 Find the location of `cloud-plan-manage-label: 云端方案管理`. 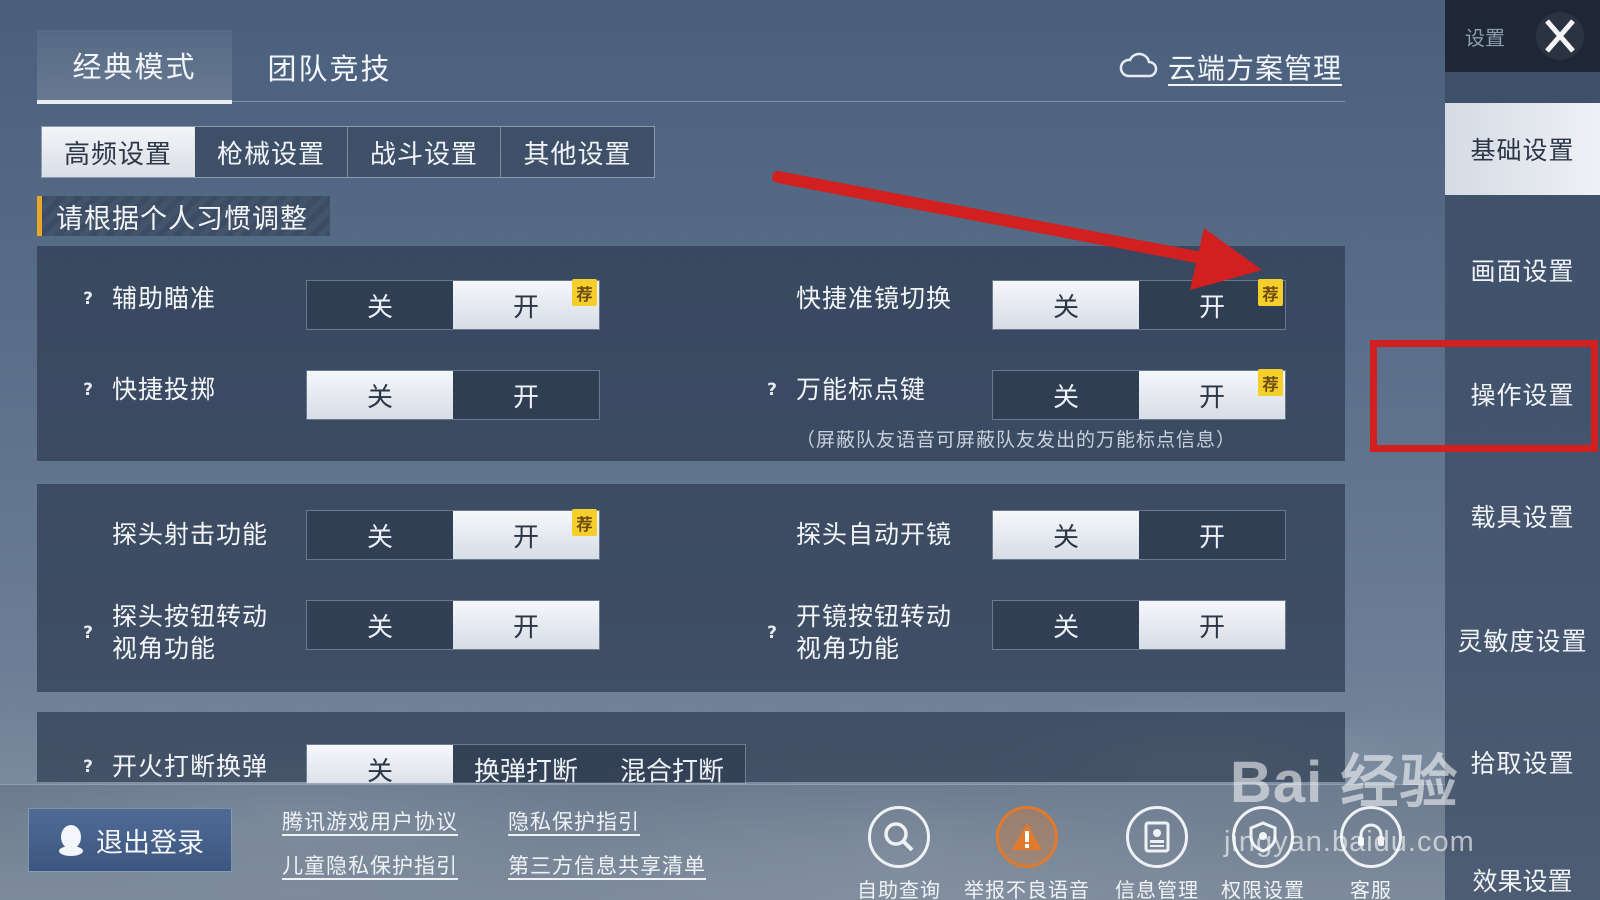

cloud-plan-manage-label: 云端方案管理 is located at coordinates (1255, 68).